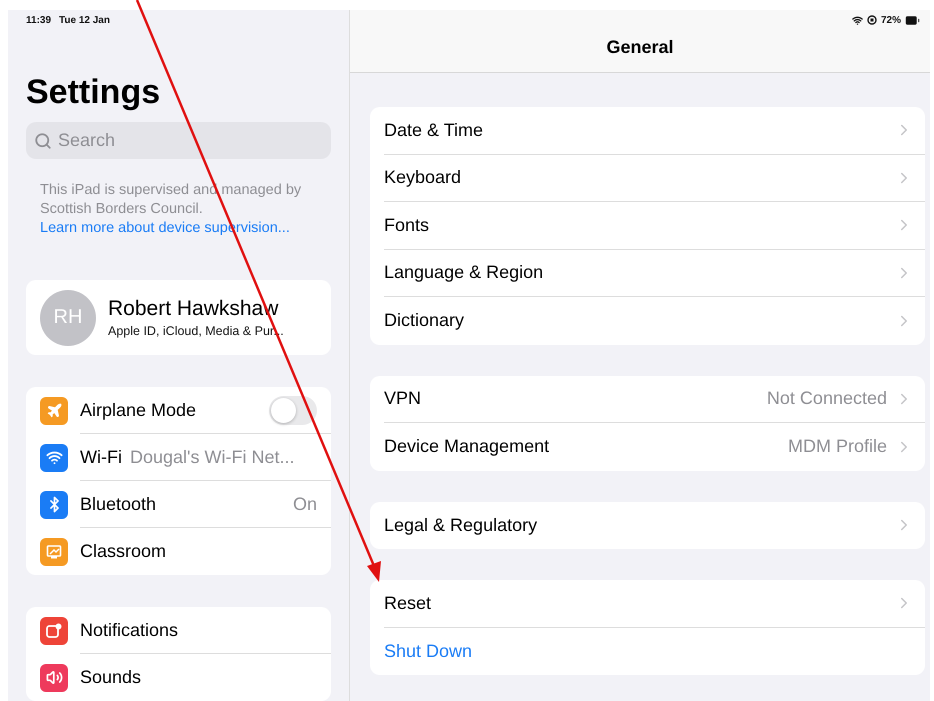 The image size is (934, 701). Describe the element at coordinates (68, 318) in the screenshot. I see `avatar: RH` at that location.